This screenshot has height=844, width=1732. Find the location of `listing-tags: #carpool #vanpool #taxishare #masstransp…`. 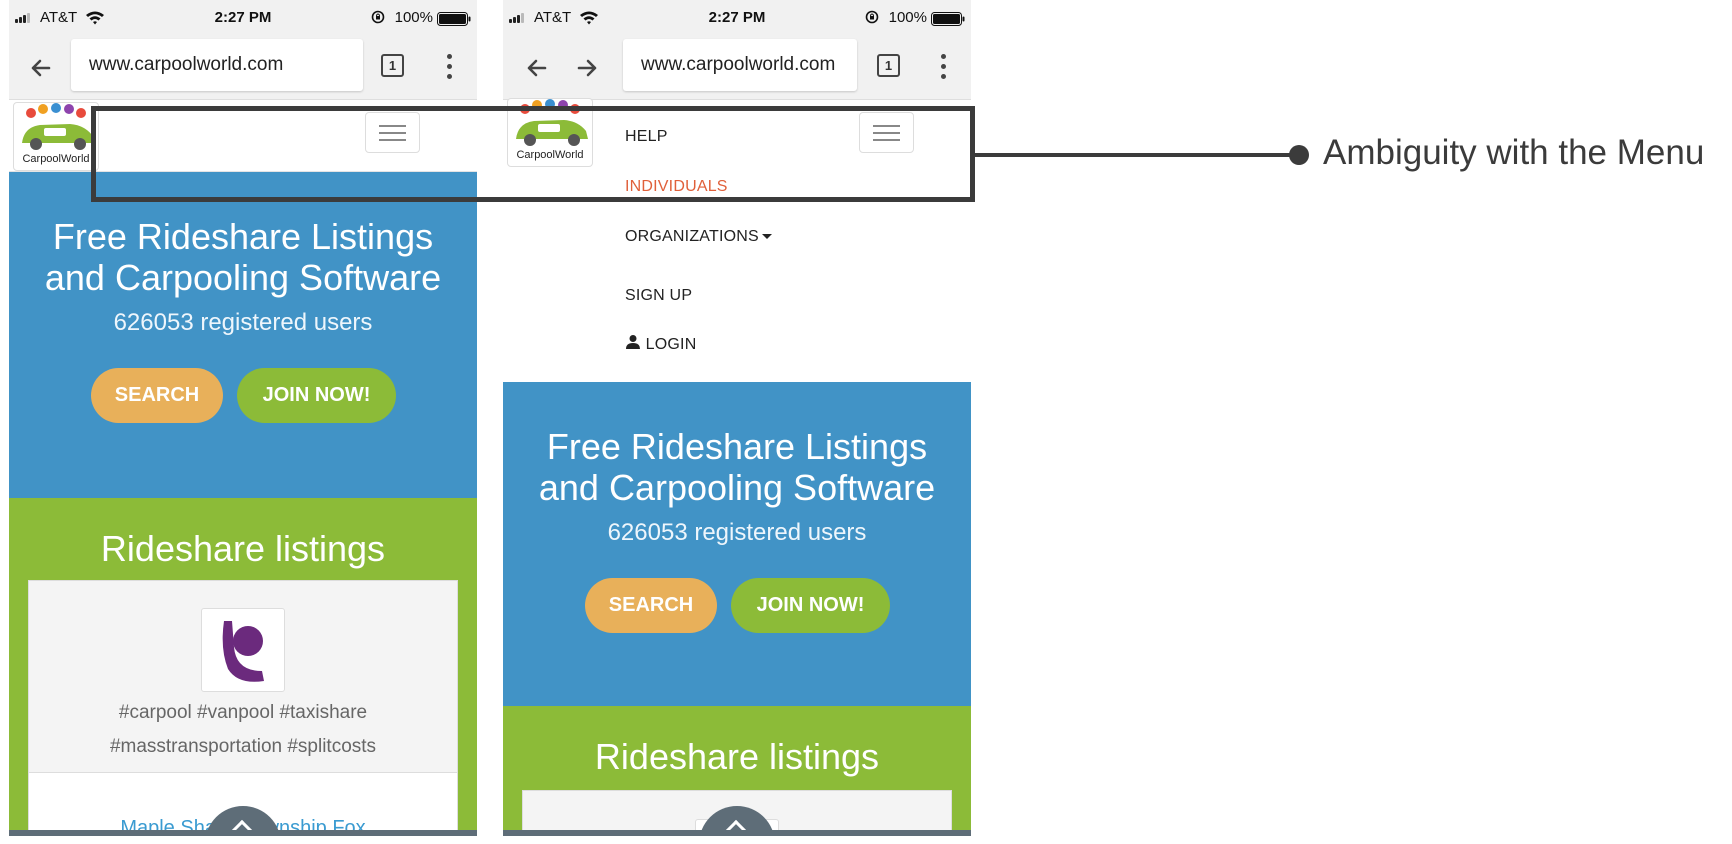

listing-tags: #carpool #vanpool #taxishare #masstransp… is located at coordinates (243, 730).